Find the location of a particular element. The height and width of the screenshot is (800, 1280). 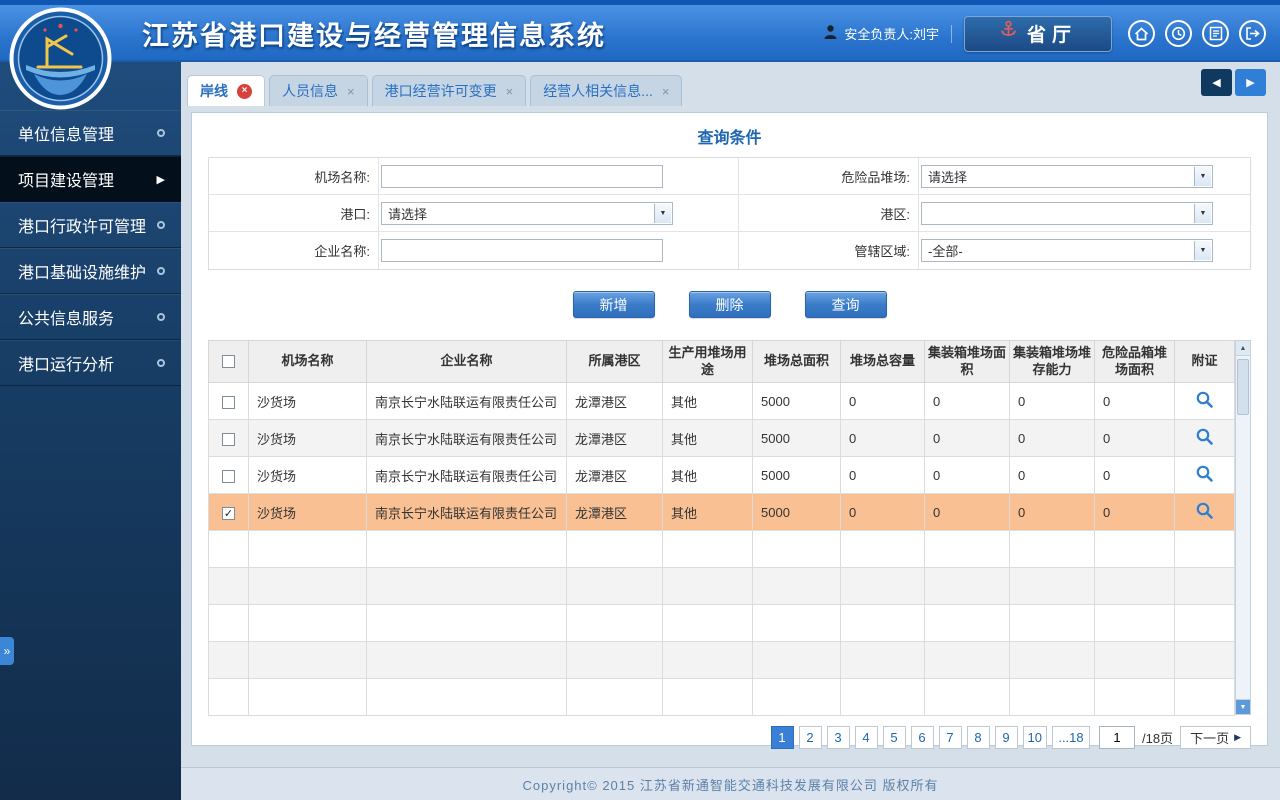

tab-list: 岸线 × 人员信息 × 港口经营许可变更 × 经营人相关信息... × is located at coordinates (435, 90).